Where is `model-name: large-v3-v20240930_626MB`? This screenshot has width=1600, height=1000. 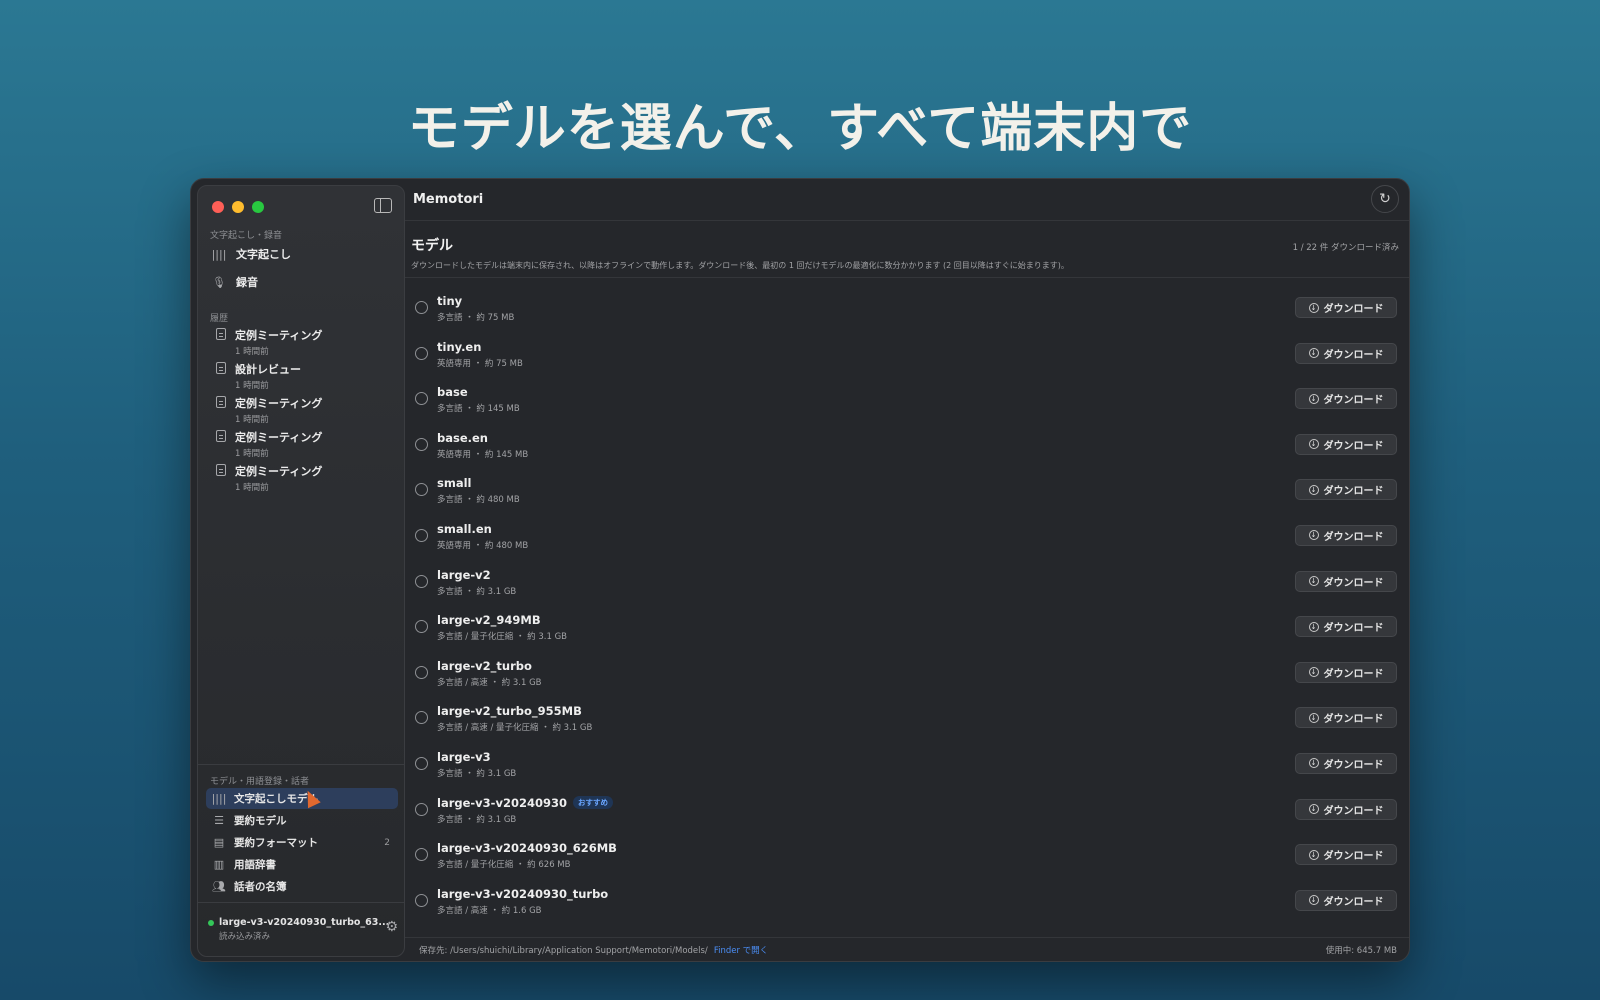
model-name: large-v3-v20240930_626MB is located at coordinates (527, 848).